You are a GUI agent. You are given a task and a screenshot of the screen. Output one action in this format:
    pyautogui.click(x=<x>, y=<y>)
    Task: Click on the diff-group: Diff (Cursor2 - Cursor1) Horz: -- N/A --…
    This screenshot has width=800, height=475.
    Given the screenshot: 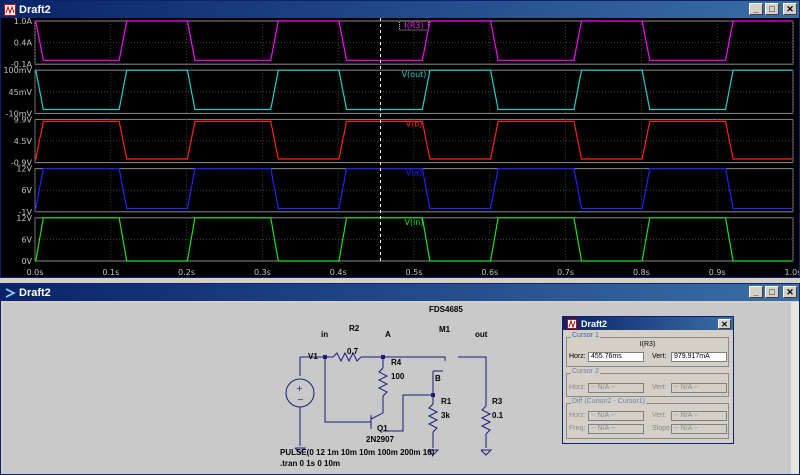 What is the action you would take?
    pyautogui.click(x=647, y=418)
    